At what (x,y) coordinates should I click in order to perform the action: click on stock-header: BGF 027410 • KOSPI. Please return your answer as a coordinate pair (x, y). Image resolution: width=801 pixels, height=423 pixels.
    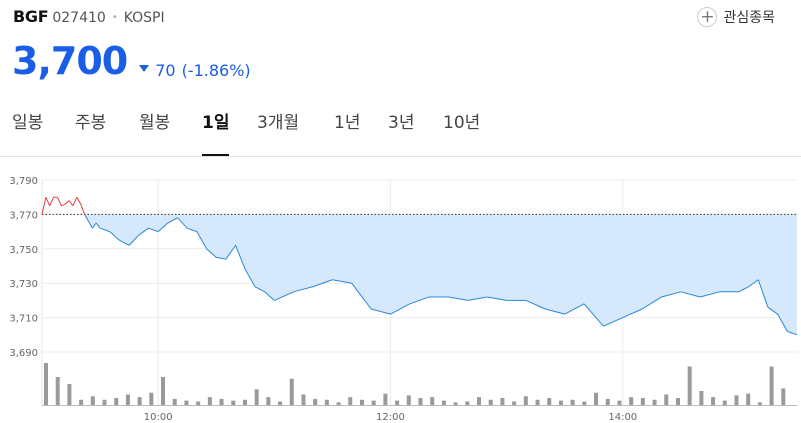
    Looking at the image, I should click on (89, 19).